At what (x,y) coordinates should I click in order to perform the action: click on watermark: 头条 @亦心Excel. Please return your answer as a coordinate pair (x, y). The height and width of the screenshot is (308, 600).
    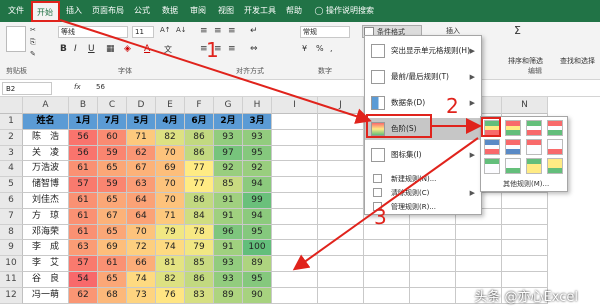
    Looking at the image, I should click on (526, 297).